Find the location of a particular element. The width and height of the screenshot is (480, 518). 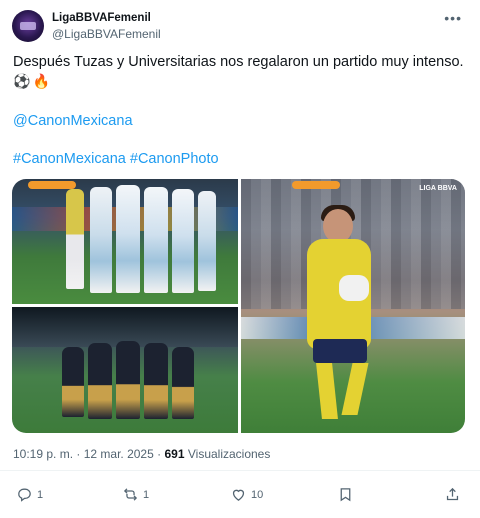

tweet-emojis: ⚽️ 🔥 is located at coordinates (32, 81).